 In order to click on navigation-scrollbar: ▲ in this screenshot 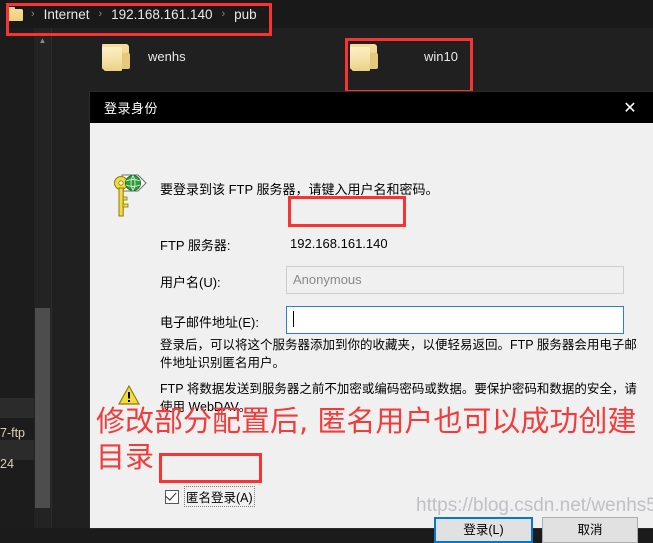, I will do `click(42, 278)`.